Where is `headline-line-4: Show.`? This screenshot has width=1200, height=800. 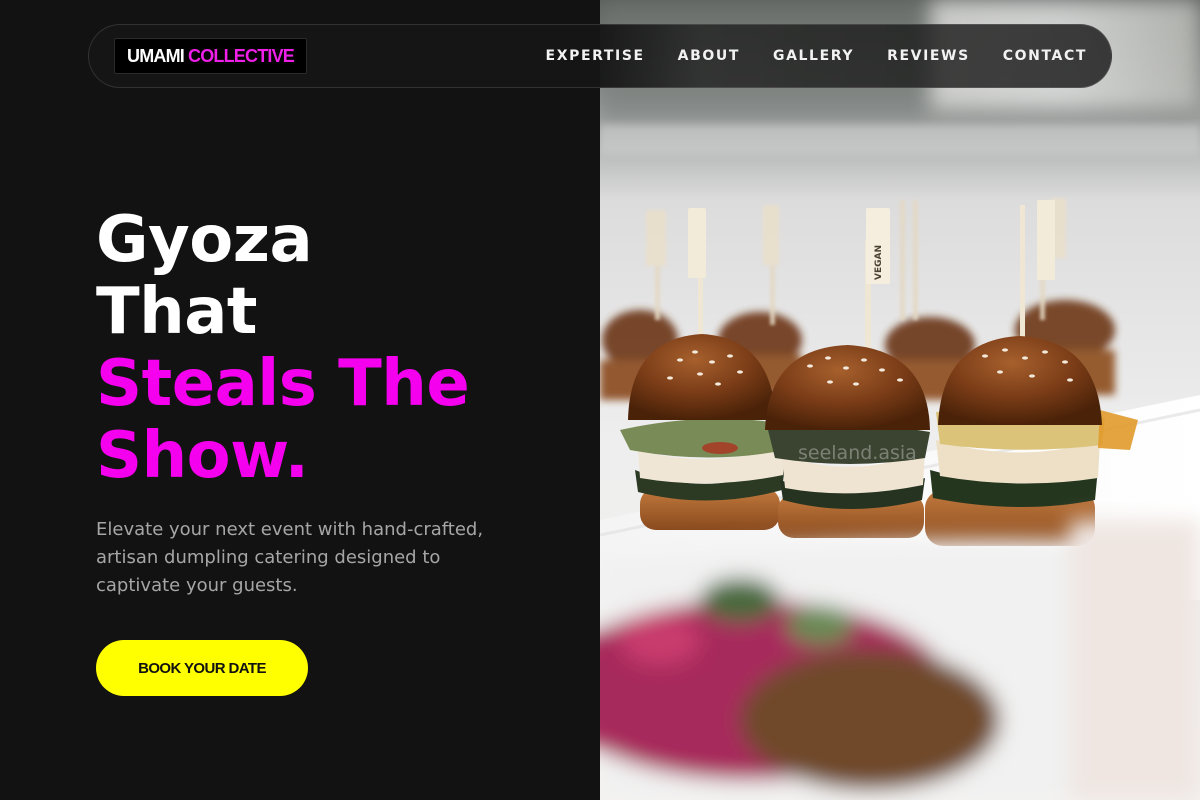 headline-line-4: Show. is located at coordinates (202, 456).